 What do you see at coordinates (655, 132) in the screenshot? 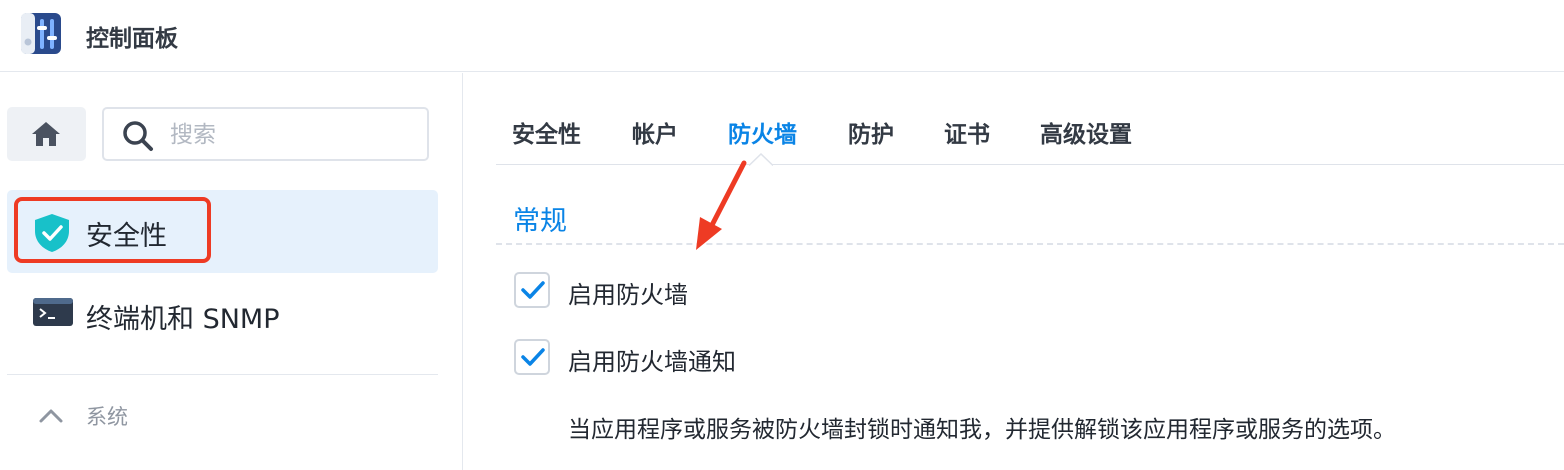
I see `tab-accounts: 帐户` at bounding box center [655, 132].